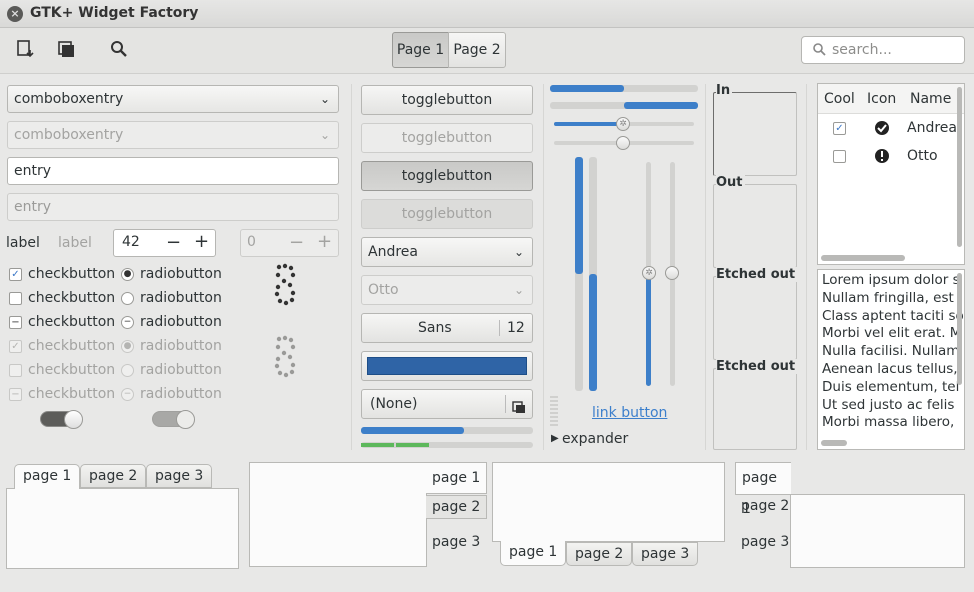  What do you see at coordinates (608, 502) in the screenshot?
I see `notebook-bottom-panel` at bounding box center [608, 502].